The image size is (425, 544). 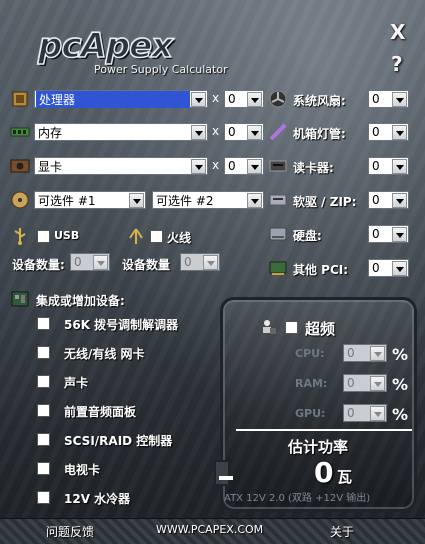 I want to click on usb-count-select: 0, so click(x=90, y=262).